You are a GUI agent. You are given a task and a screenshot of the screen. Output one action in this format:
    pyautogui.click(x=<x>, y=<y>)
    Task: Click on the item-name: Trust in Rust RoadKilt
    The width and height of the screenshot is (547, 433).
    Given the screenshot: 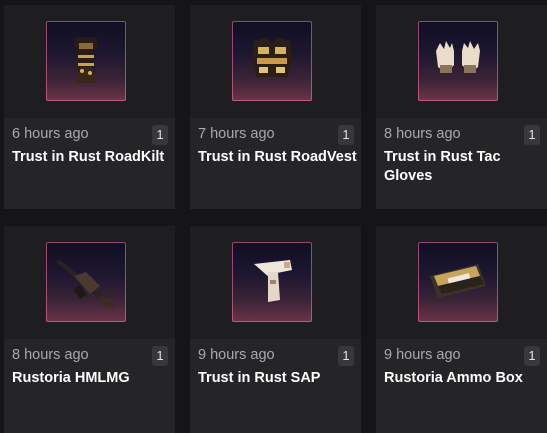 What is the action you would take?
    pyautogui.click(x=92, y=157)
    